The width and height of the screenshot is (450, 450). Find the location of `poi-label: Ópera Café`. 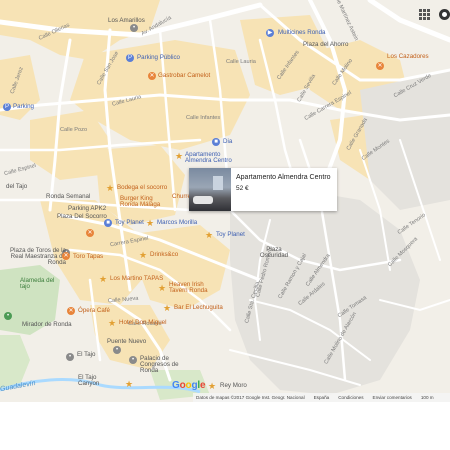

poi-label: Ópera Café is located at coordinates (94, 310).